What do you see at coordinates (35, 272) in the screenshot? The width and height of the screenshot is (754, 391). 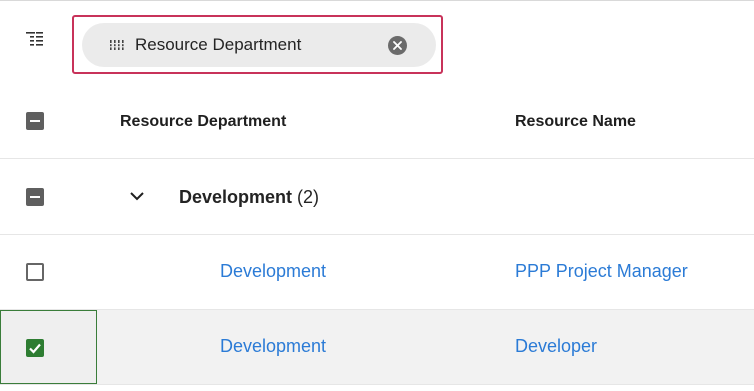 I see `row-checkbox` at bounding box center [35, 272].